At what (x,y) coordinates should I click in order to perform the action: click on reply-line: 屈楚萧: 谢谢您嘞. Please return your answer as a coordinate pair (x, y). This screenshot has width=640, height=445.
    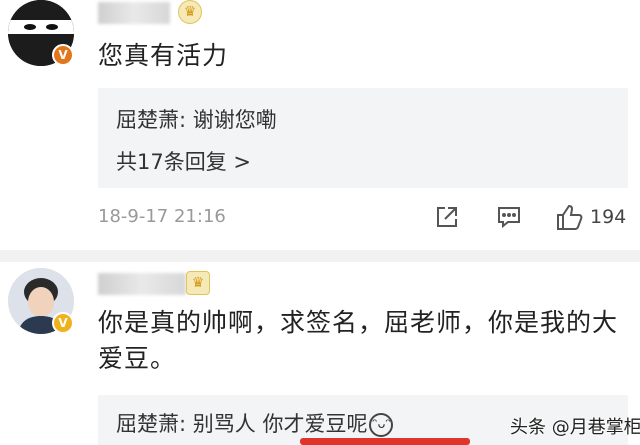
    Looking at the image, I should click on (196, 119).